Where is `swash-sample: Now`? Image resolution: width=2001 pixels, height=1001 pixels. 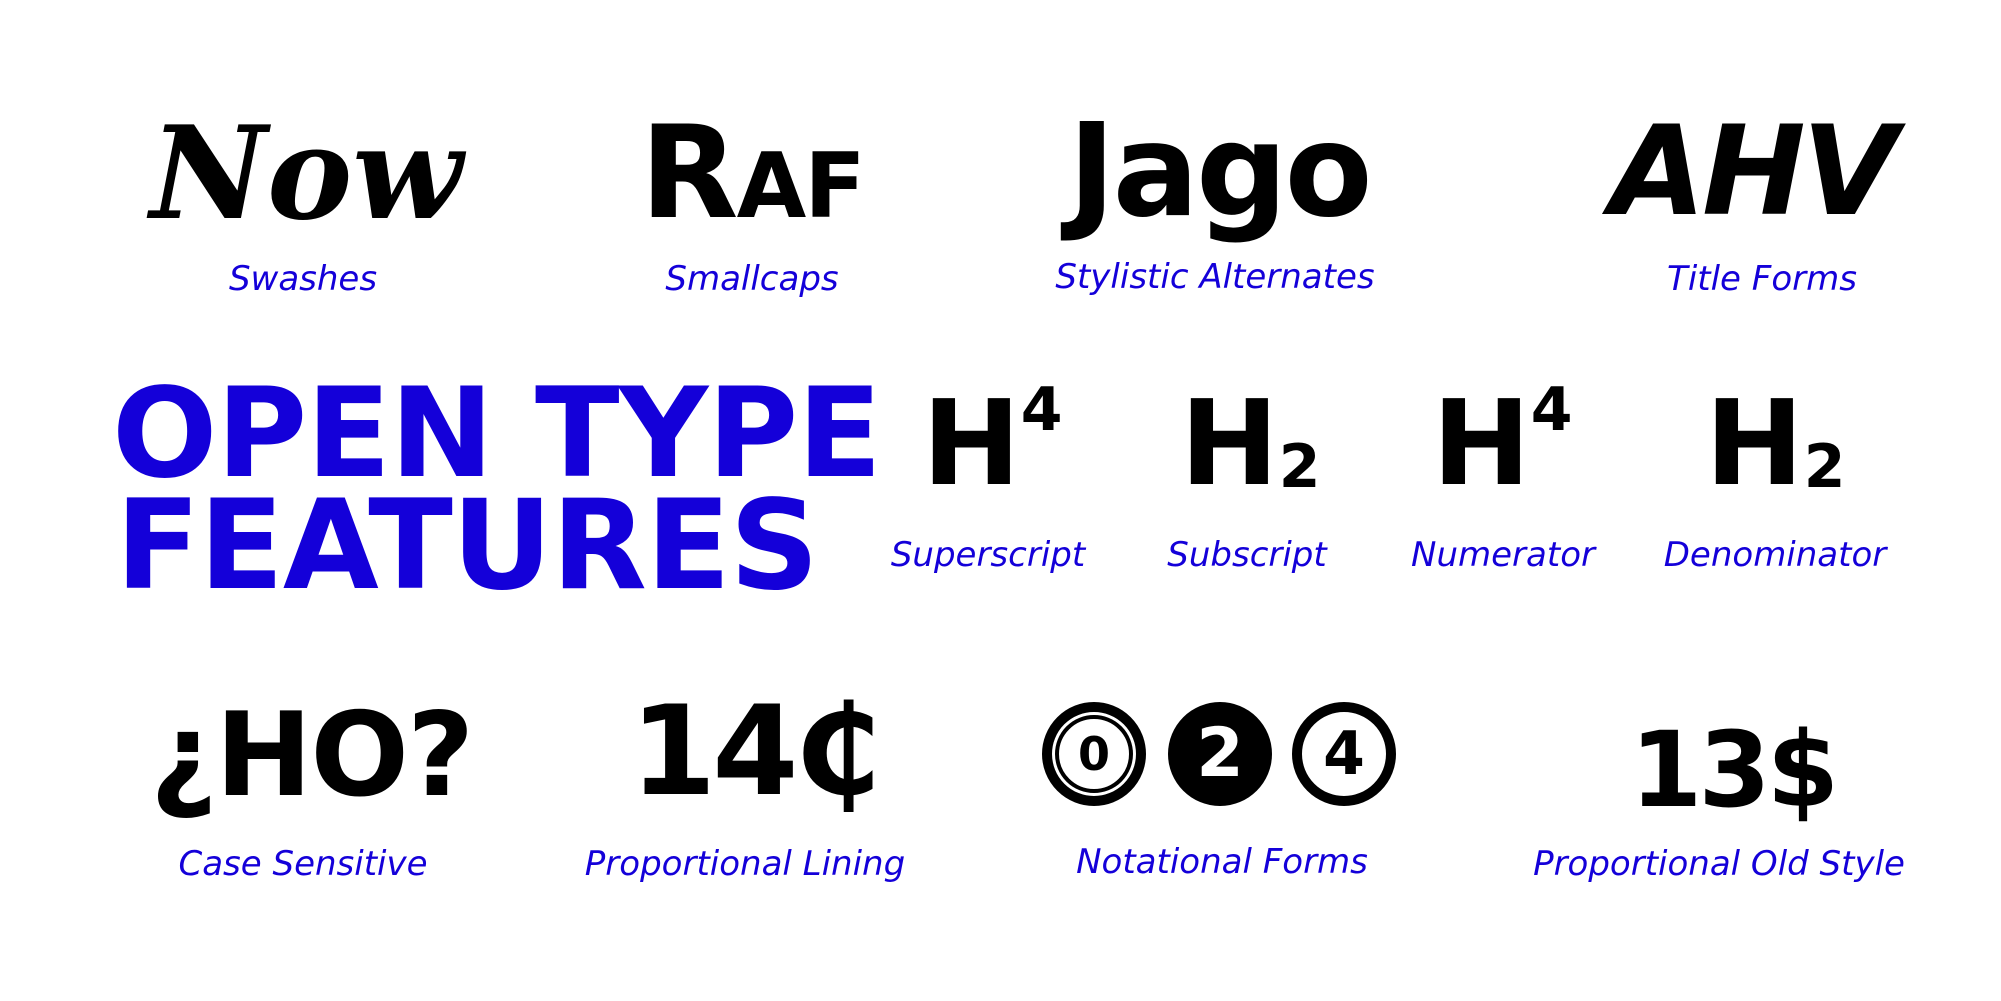 swash-sample: Now is located at coordinates (306, 174).